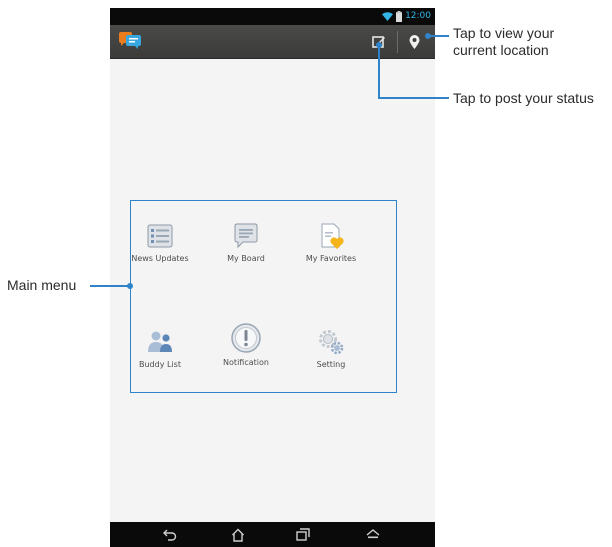  Describe the element at coordinates (523, 98) in the screenshot. I see `post-status-callout-text: Tap to post your status` at that location.